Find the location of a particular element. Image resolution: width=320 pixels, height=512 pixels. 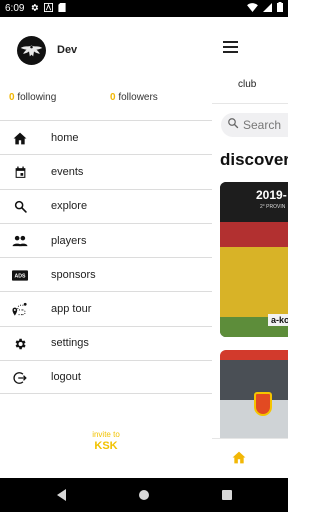

menu-item-label: events is located at coordinates (67, 171).